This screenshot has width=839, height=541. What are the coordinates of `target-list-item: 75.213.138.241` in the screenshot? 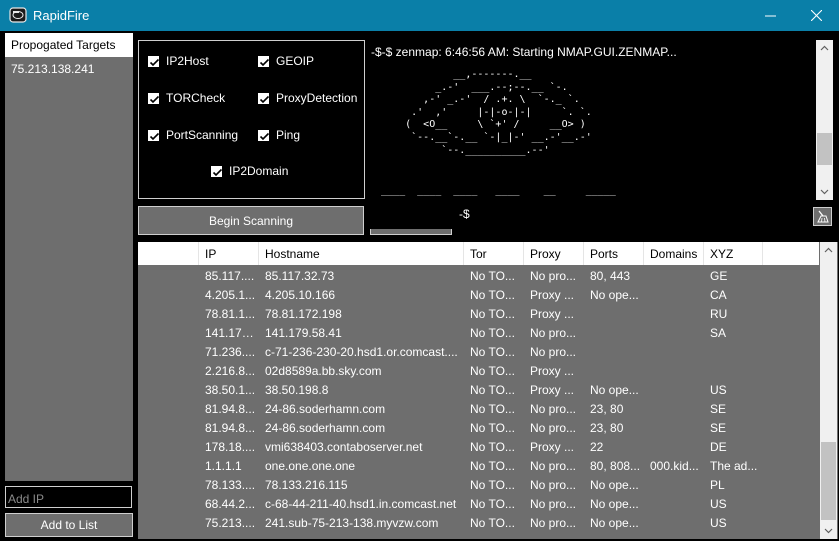 It's located at (52, 69).